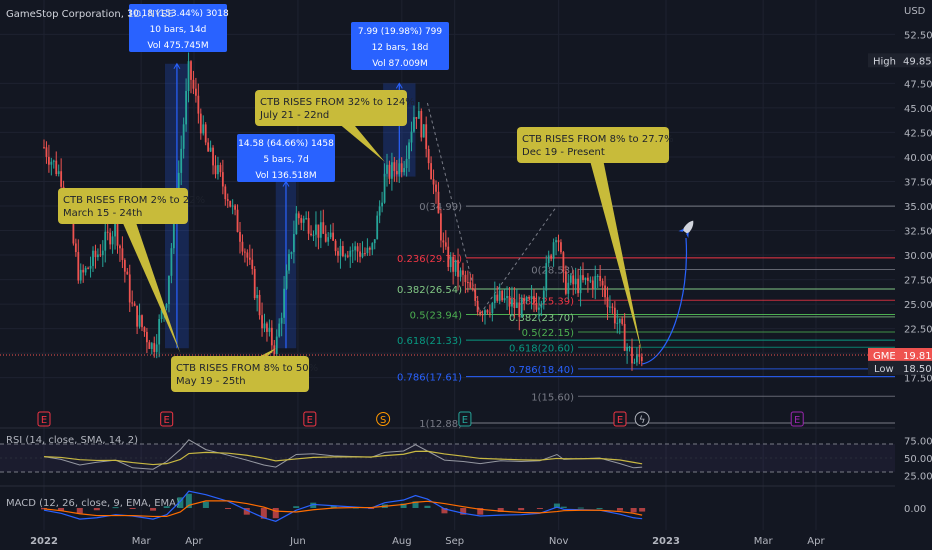 This screenshot has width=932, height=550. I want to click on y-tick-label: 52.50, so click(918, 35).